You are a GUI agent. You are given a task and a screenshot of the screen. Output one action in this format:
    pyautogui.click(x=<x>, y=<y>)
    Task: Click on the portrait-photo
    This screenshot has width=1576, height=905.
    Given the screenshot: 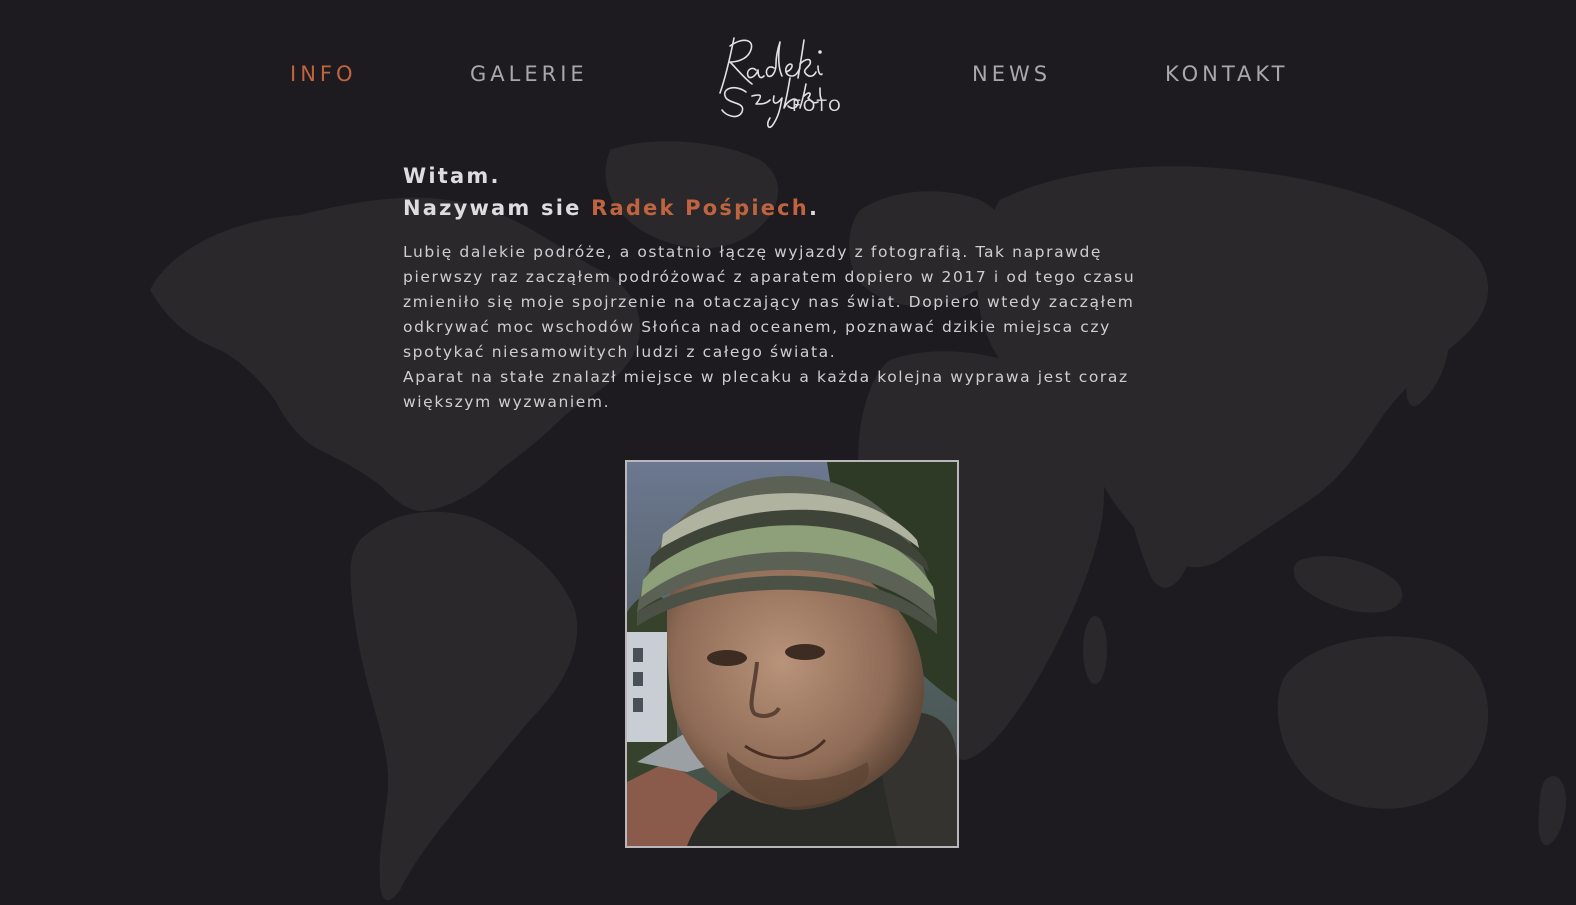 What is the action you would take?
    pyautogui.click(x=792, y=654)
    